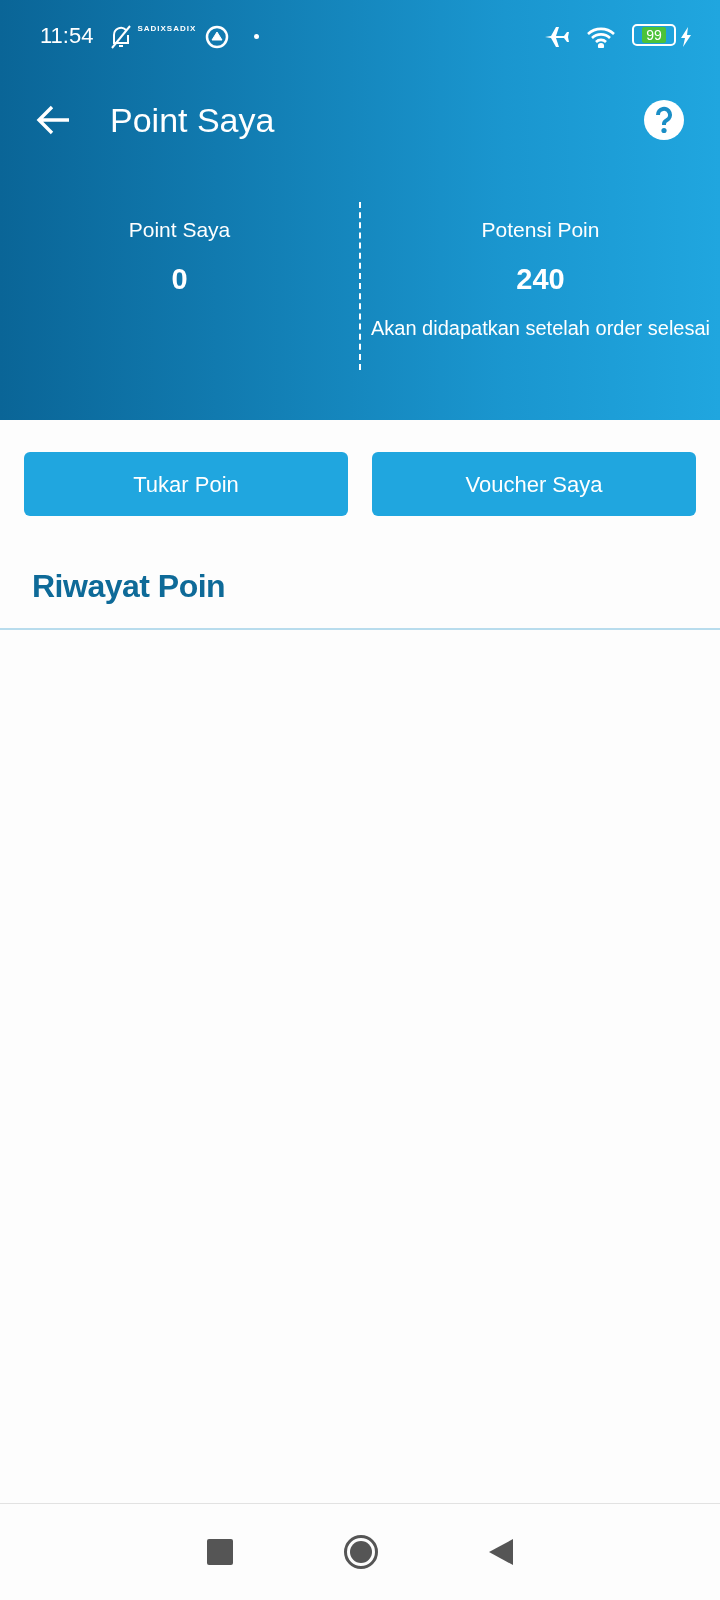  I want to click on status-time: 11:54, so click(67, 35).